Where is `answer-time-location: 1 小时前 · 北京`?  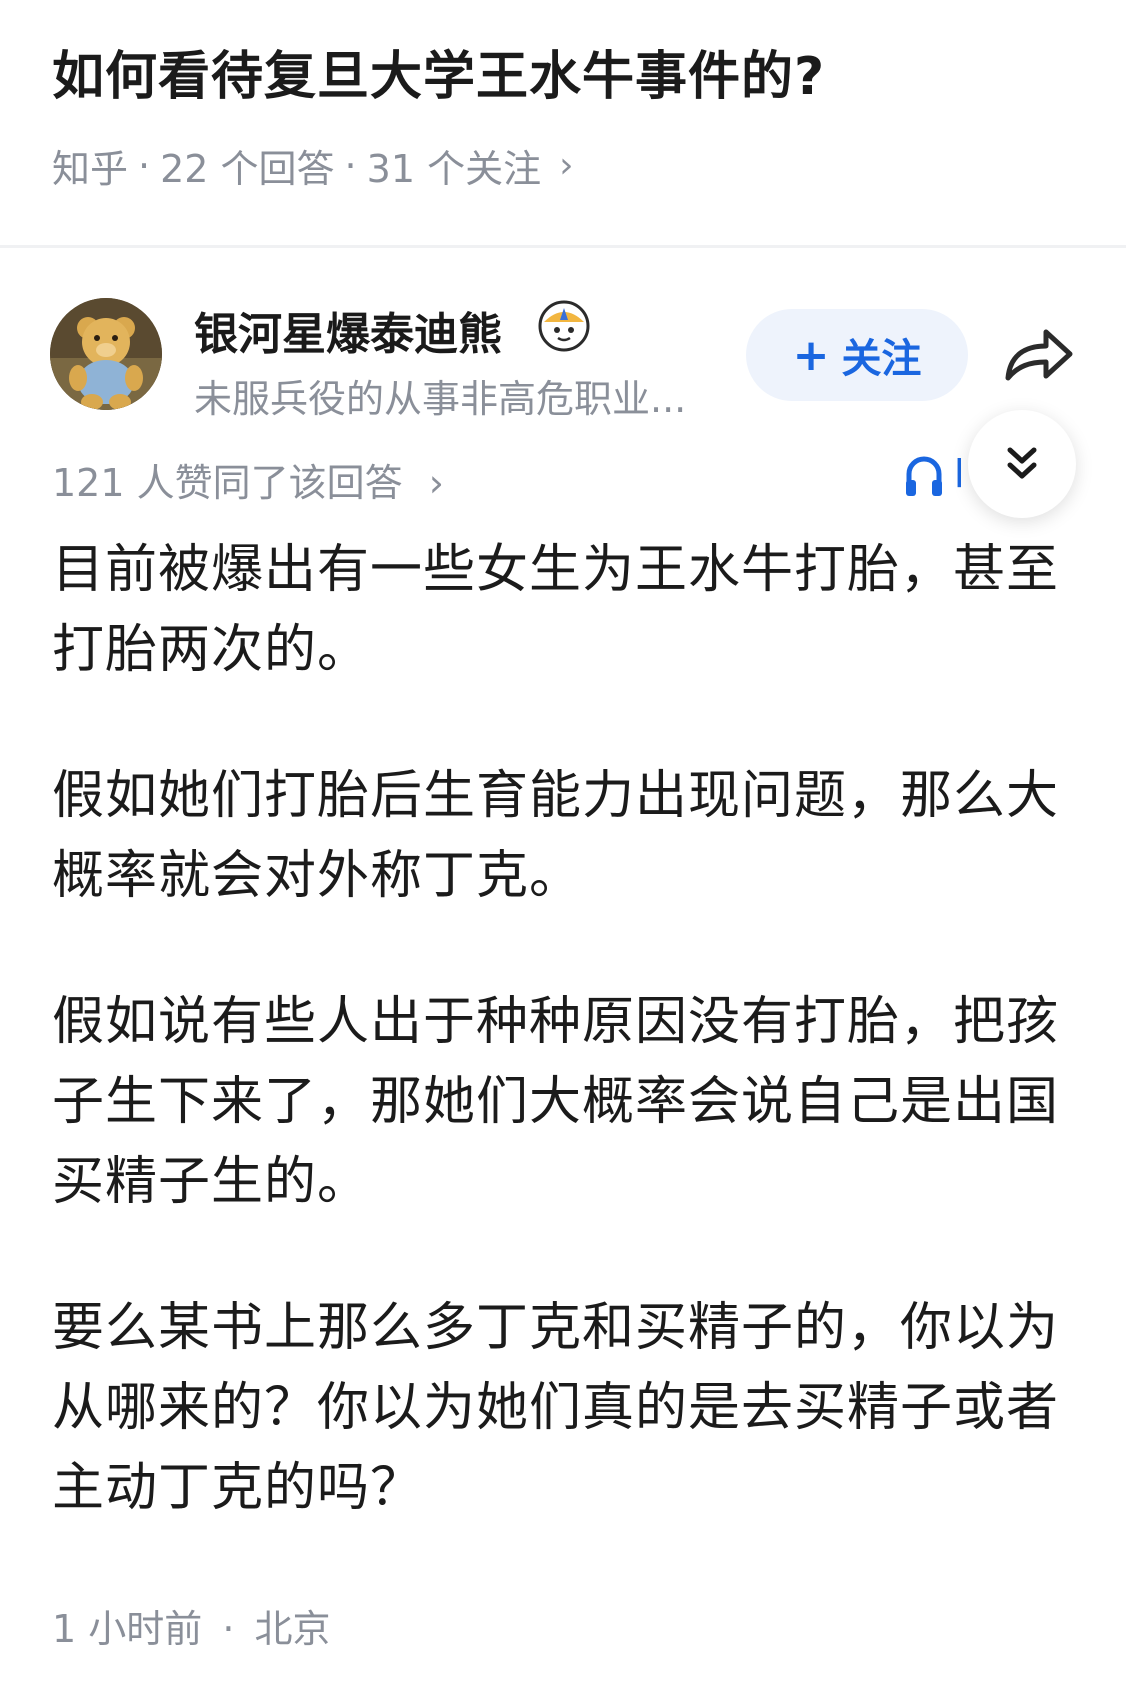
answer-time-location: 1 小时前 · 北京 is located at coordinates (191, 1625).